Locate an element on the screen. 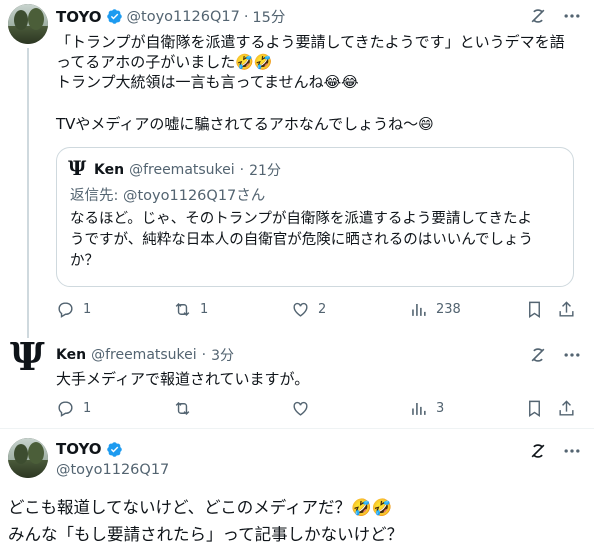  retweet-button is located at coordinates (186, 408).